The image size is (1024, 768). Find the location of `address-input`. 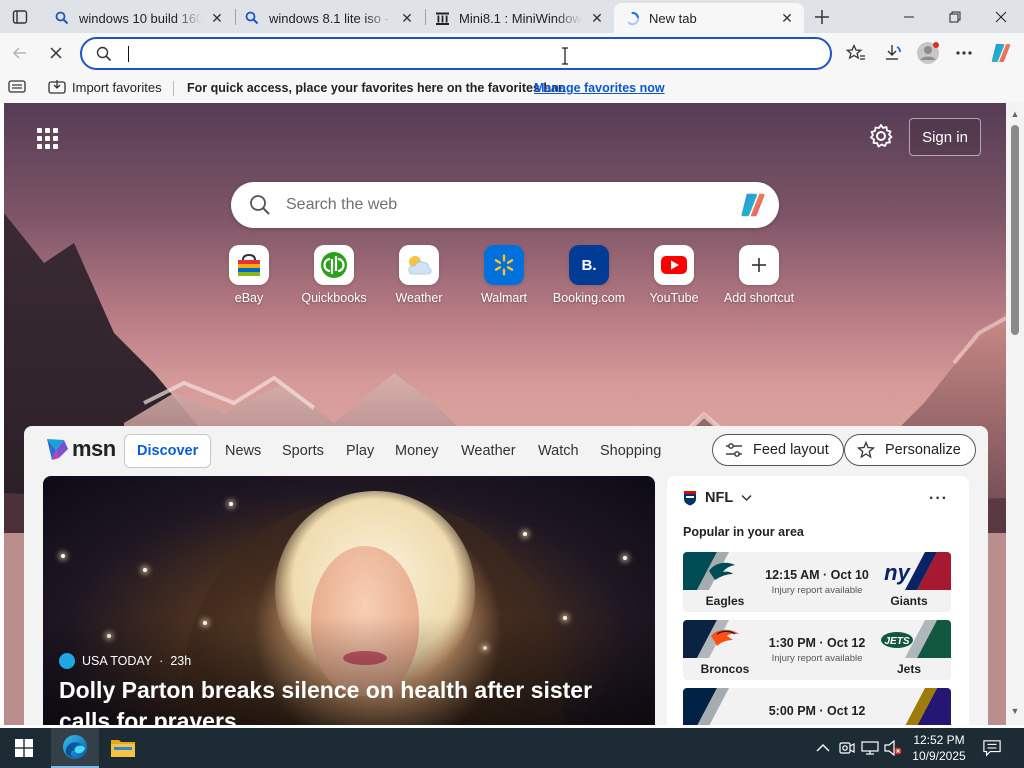

address-input is located at coordinates (466, 54).